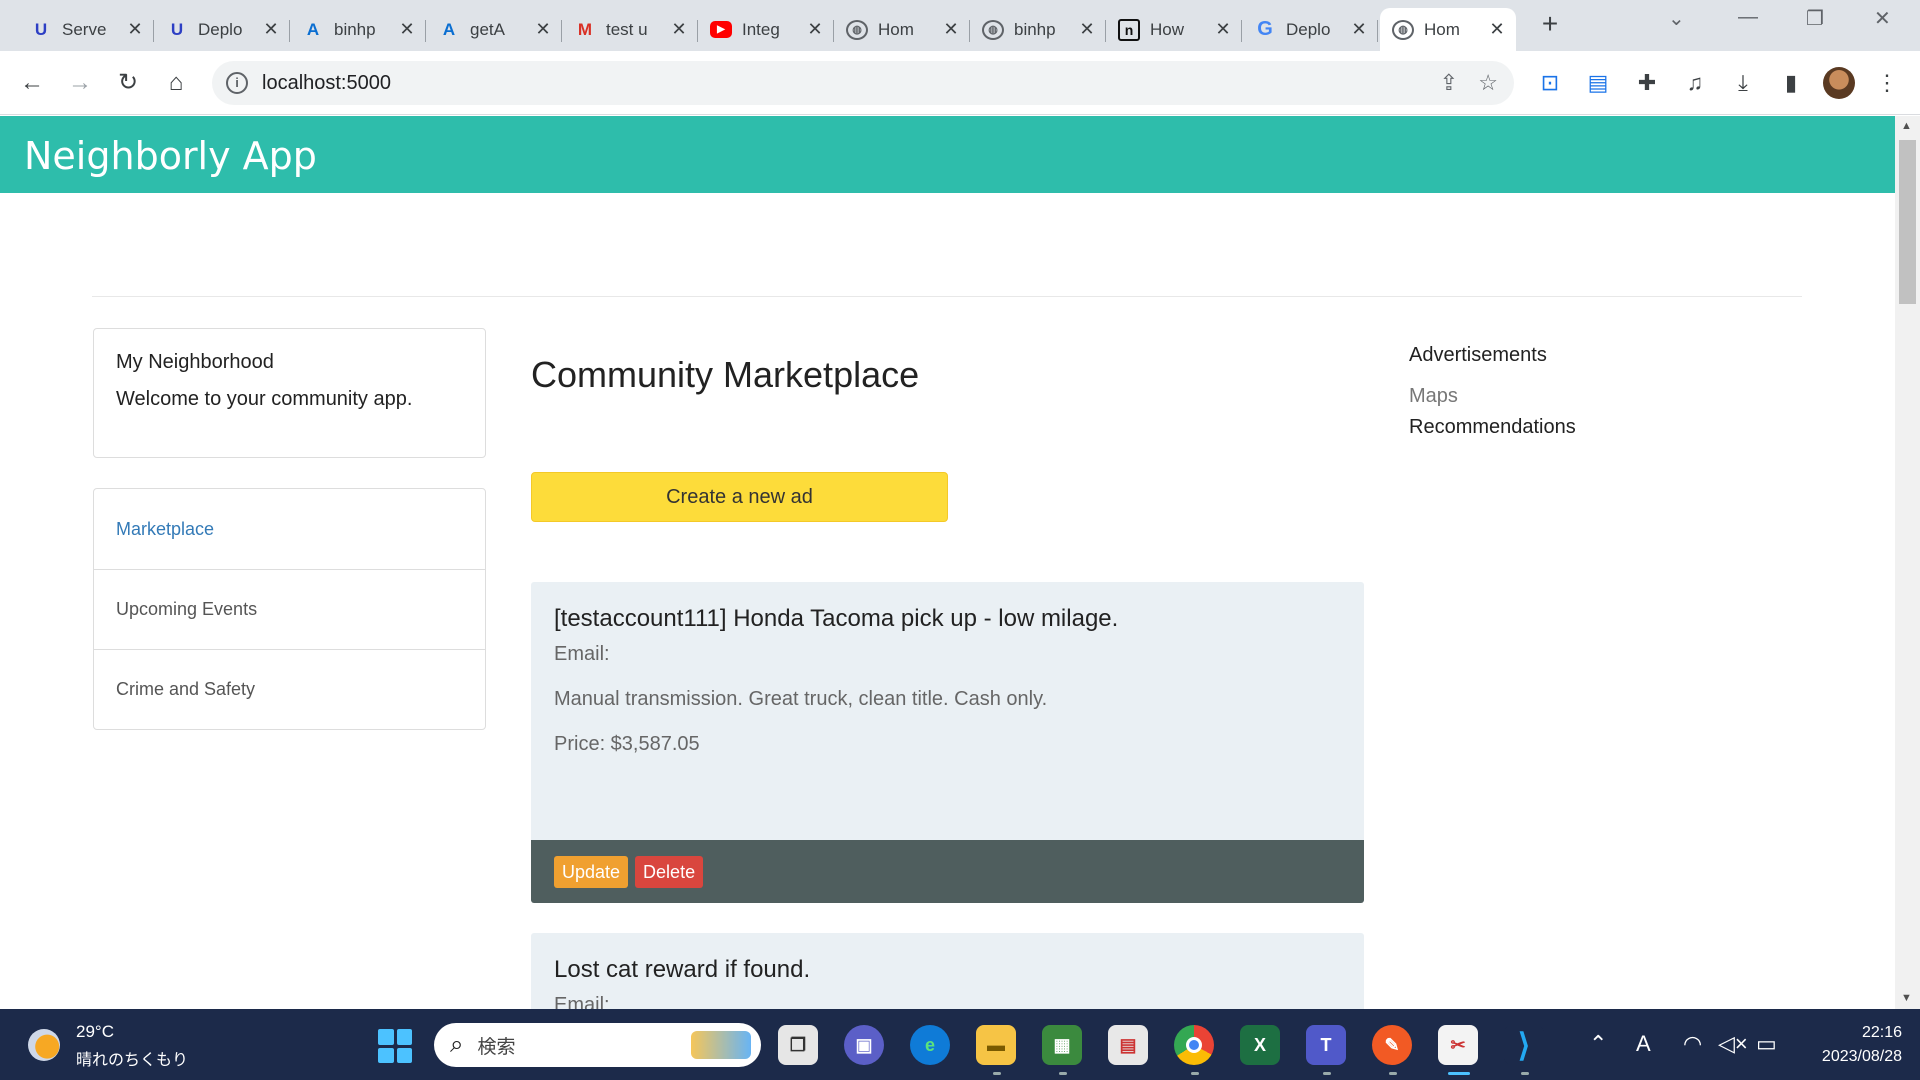  What do you see at coordinates (864, 1045) in the screenshot?
I see `chat-icon: ▣` at bounding box center [864, 1045].